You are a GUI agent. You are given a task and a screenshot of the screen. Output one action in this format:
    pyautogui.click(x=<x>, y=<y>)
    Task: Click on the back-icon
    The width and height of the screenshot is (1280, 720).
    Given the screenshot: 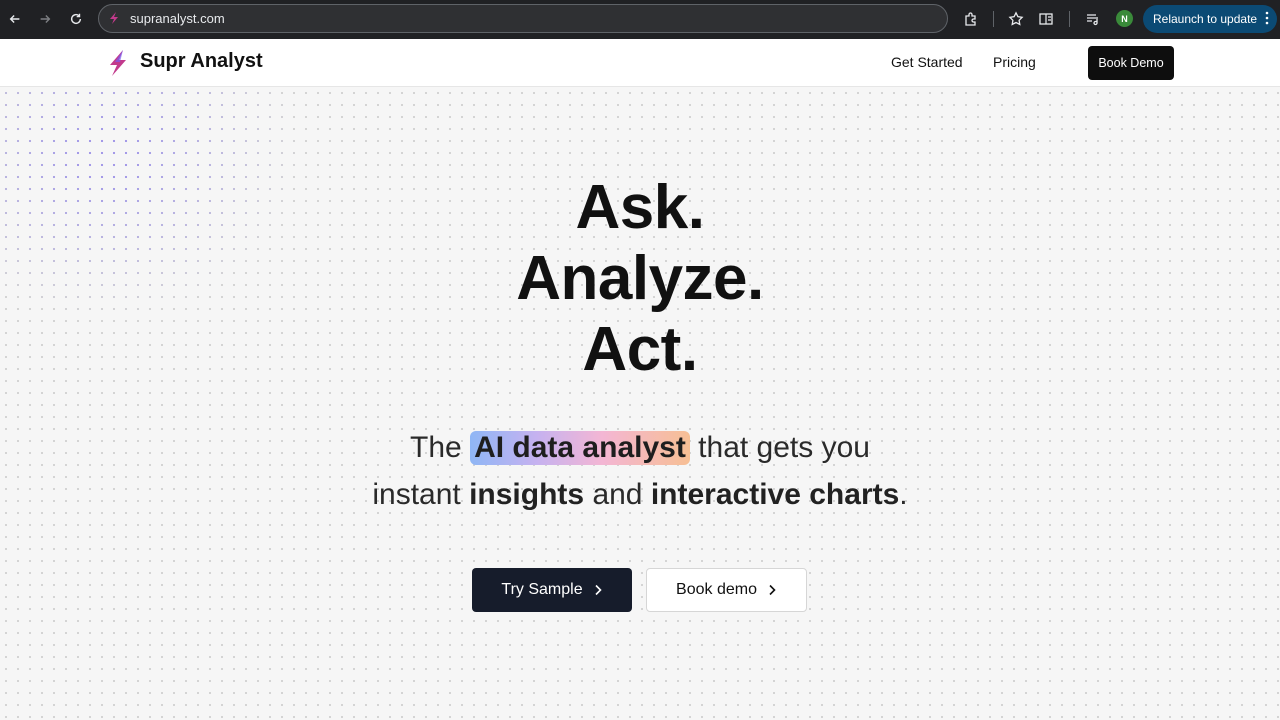 What is the action you would take?
    pyautogui.click(x=15, y=19)
    